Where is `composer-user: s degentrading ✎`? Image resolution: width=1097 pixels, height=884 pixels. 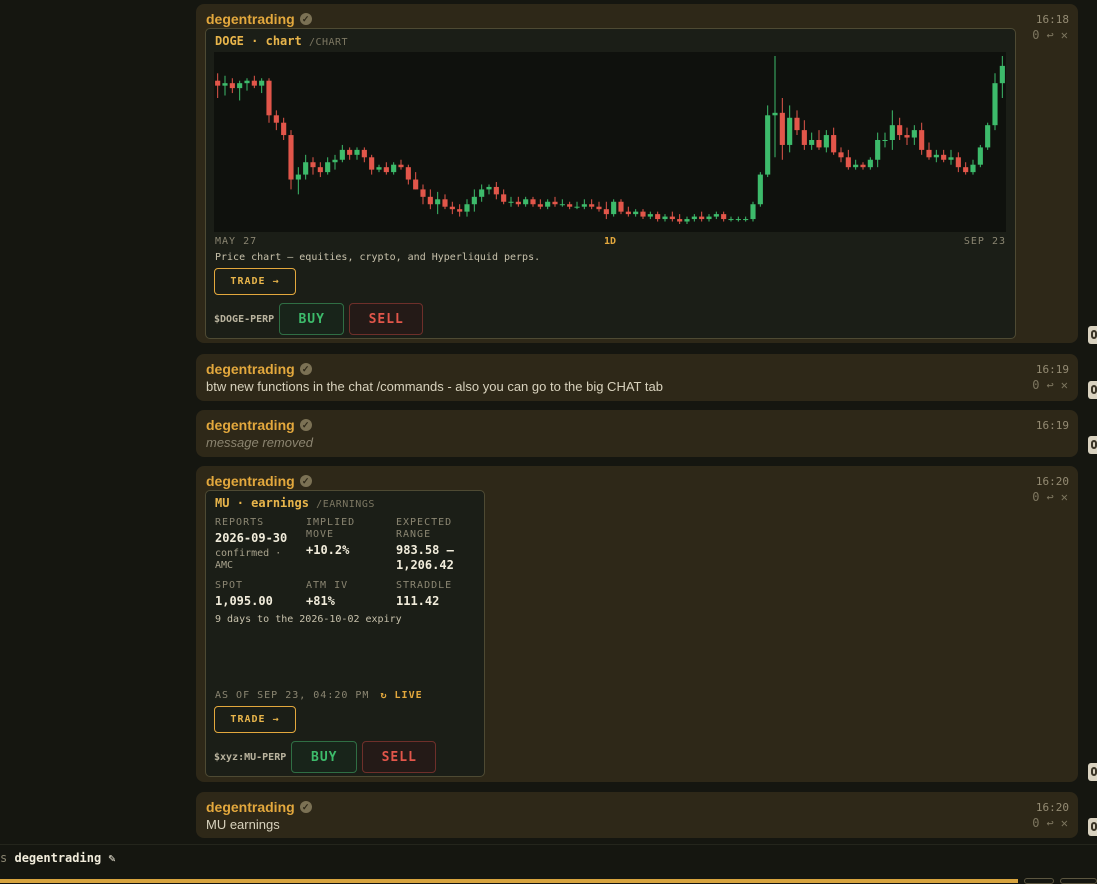 composer-user: s degentrading ✎ is located at coordinates (58, 858).